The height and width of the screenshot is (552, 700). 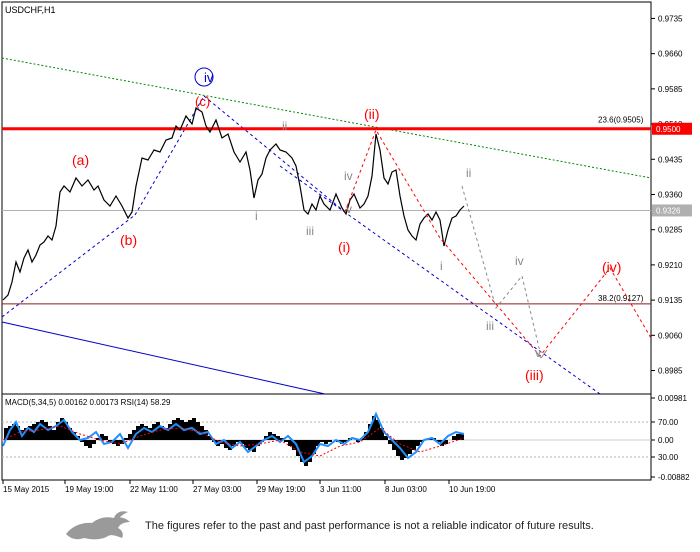 What do you see at coordinates (668, 422) in the screenshot?
I see `indicator-tick-label: 70.00` at bounding box center [668, 422].